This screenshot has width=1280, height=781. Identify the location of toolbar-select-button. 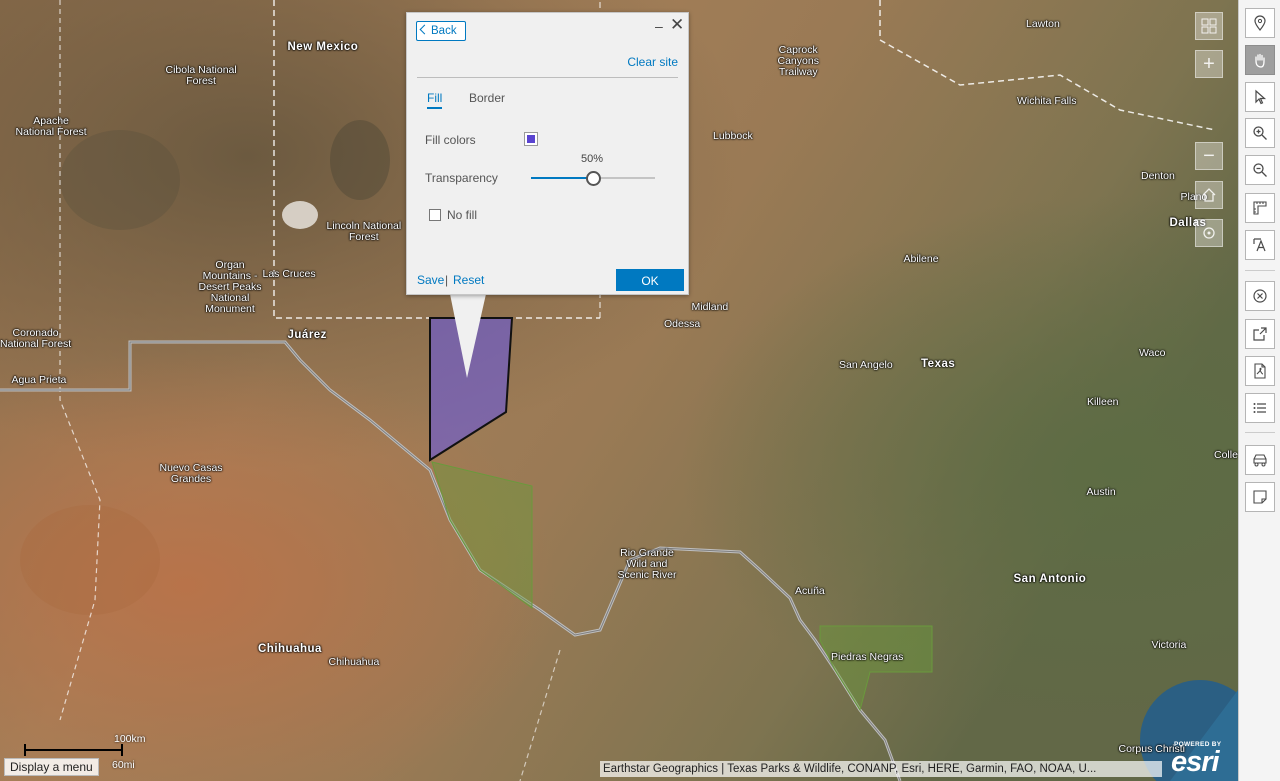
(1260, 97).